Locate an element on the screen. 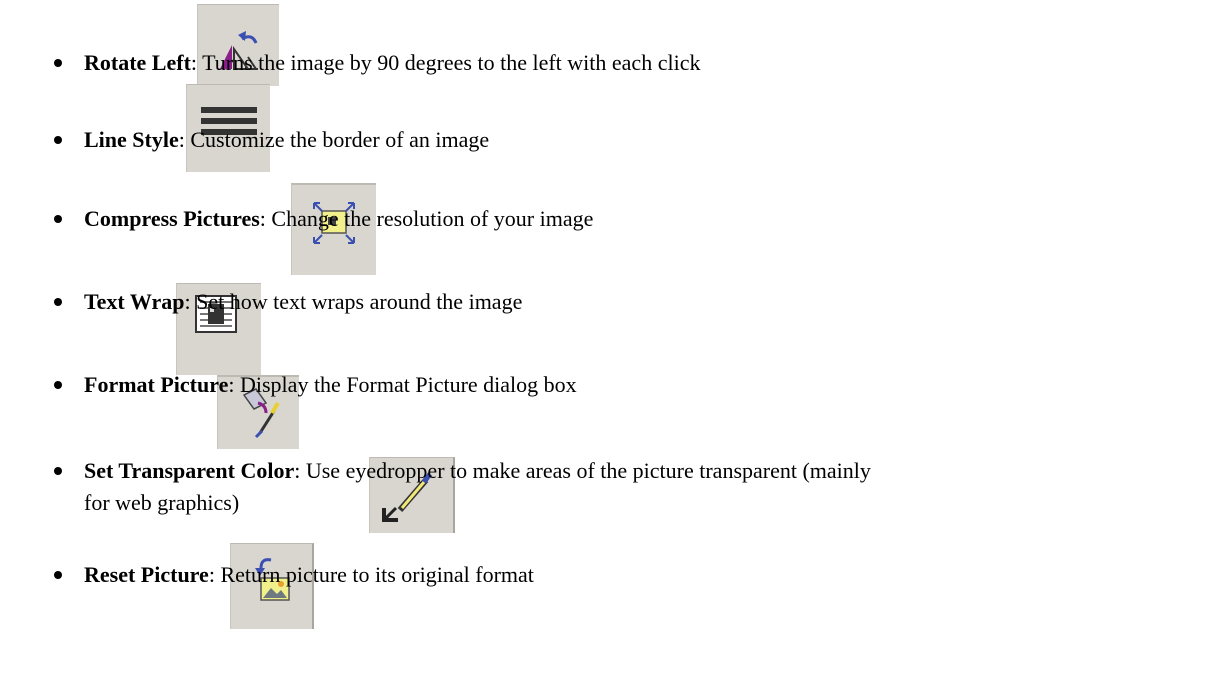 Image resolution: width=1209 pixels, height=679 pixels. item-name: Compress Pictures is located at coordinates (172, 218).